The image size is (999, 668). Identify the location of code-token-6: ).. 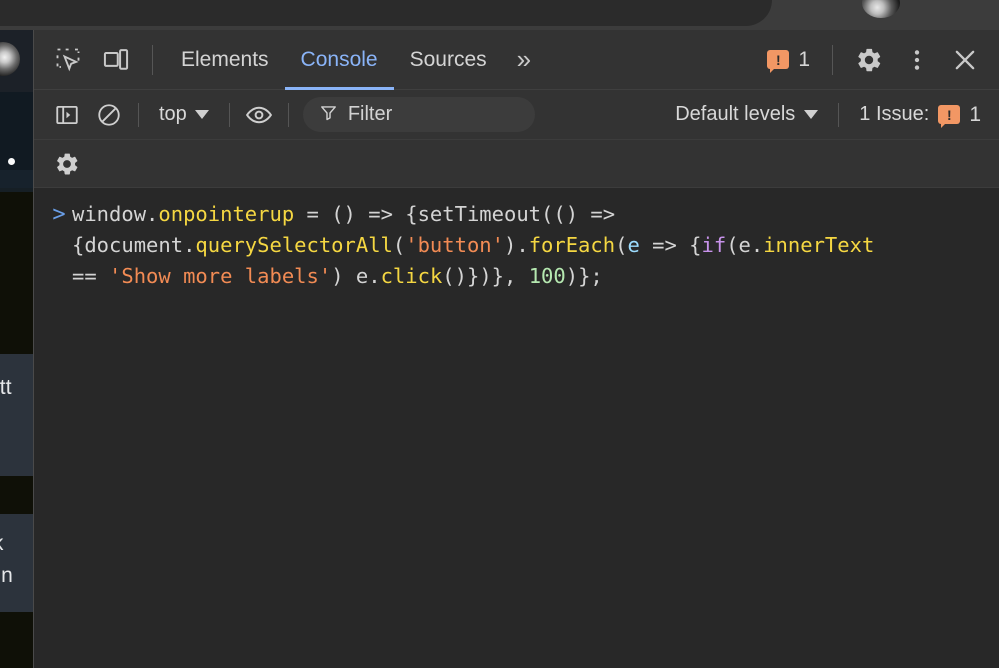
(516, 245).